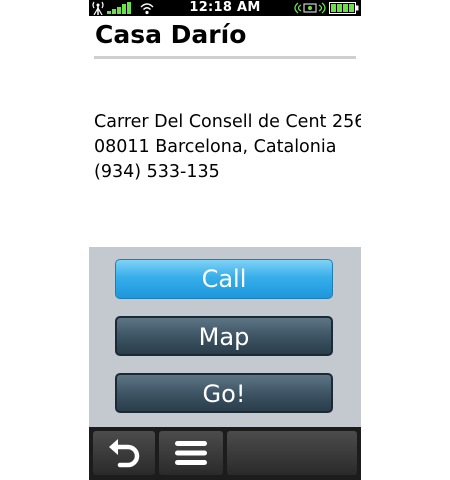 The image size is (450, 480). Describe the element at coordinates (225, 453) in the screenshot. I see `bottom-toolbar` at that location.